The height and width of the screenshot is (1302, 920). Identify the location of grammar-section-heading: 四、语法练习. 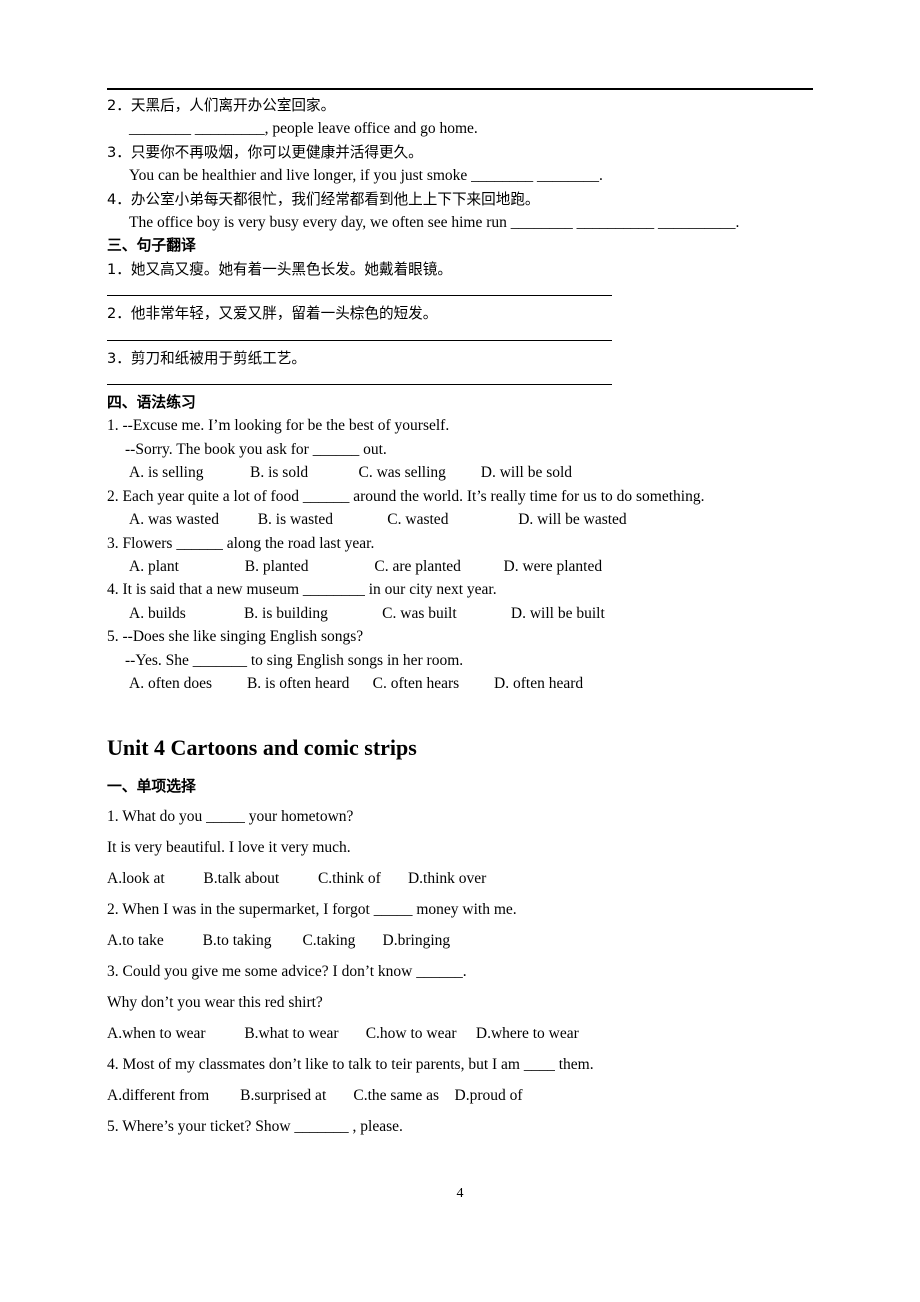
(151, 403).